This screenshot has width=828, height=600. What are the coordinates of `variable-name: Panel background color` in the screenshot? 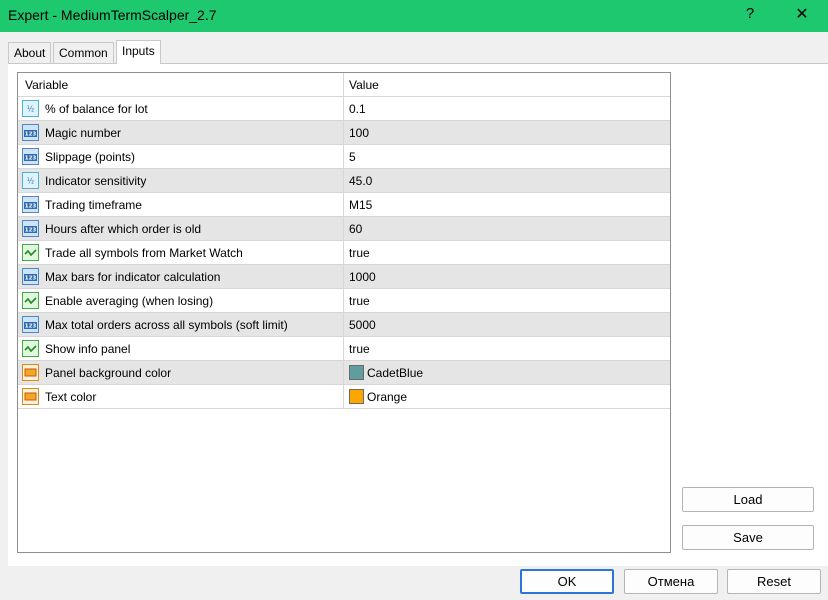 It's located at (108, 373).